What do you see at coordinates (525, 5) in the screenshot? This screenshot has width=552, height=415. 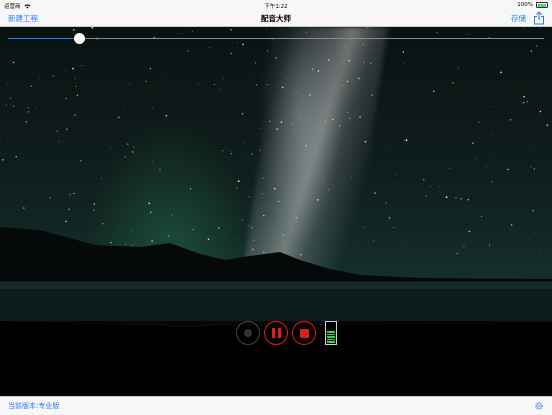 I see `battery-percent: 100%` at bounding box center [525, 5].